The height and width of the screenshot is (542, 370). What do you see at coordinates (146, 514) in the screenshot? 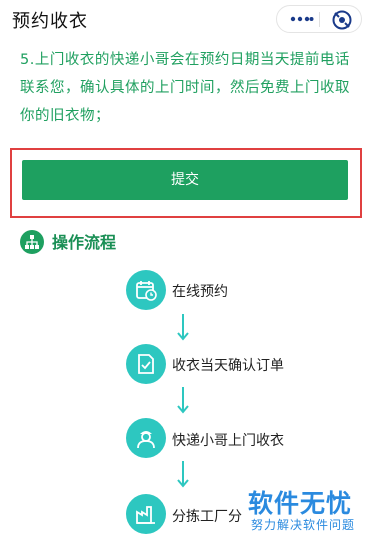
I see `factory-icon` at bounding box center [146, 514].